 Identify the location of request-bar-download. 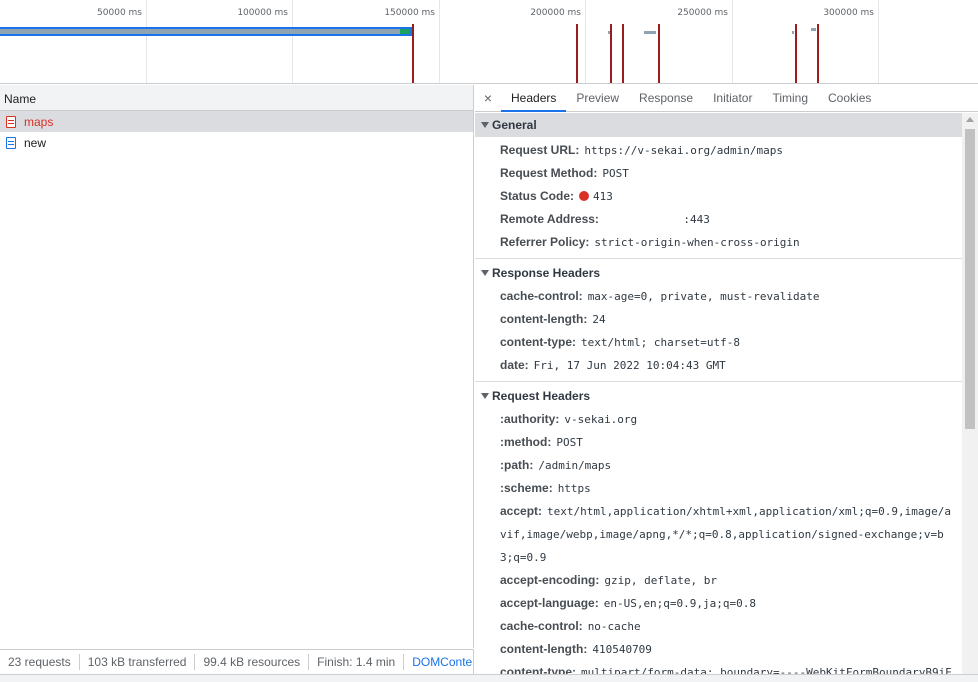
(405, 31).